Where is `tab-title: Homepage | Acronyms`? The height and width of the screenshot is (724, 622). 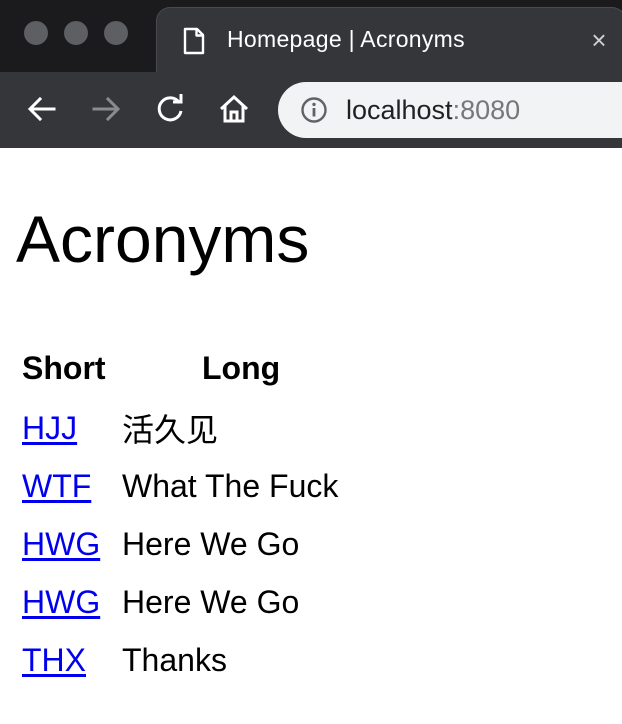 tab-title: Homepage | Acronyms is located at coordinates (346, 39).